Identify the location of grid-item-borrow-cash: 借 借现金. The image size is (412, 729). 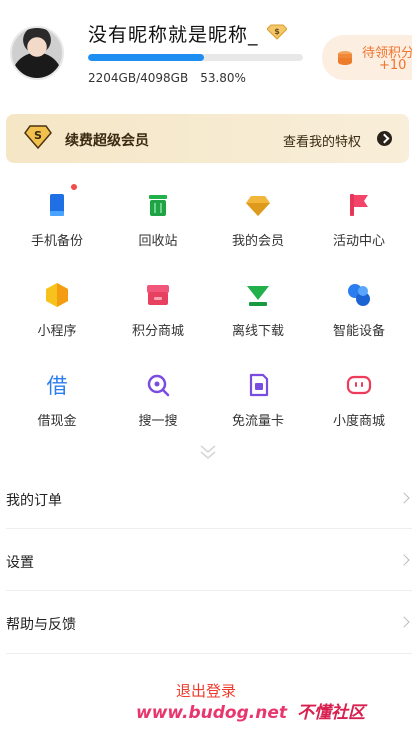
(57, 407).